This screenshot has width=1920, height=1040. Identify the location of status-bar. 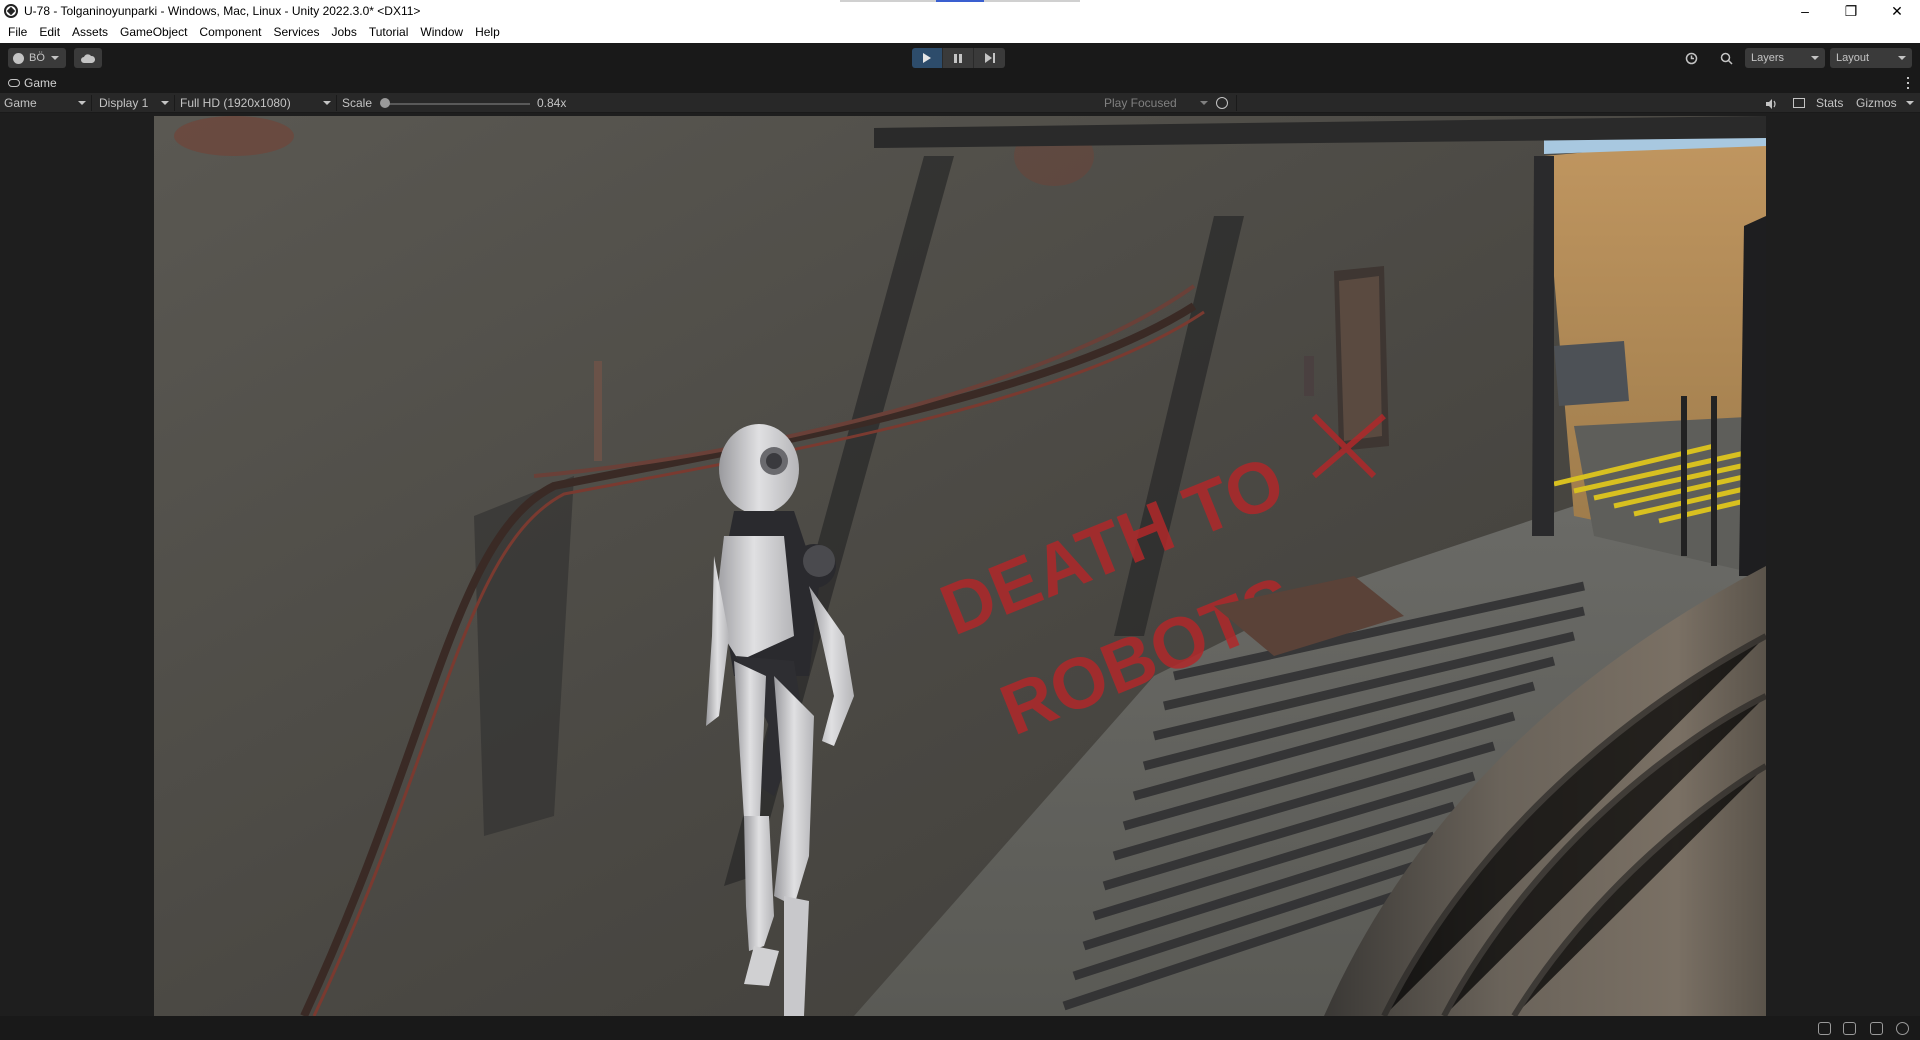
(960, 1028).